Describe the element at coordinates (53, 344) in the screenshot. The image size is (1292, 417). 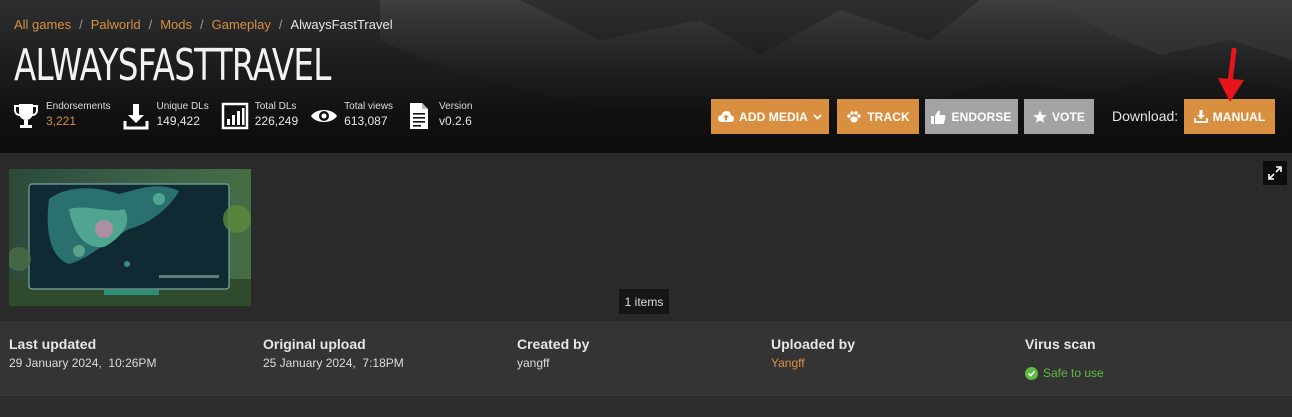
I see `meta-label: Last updated` at that location.